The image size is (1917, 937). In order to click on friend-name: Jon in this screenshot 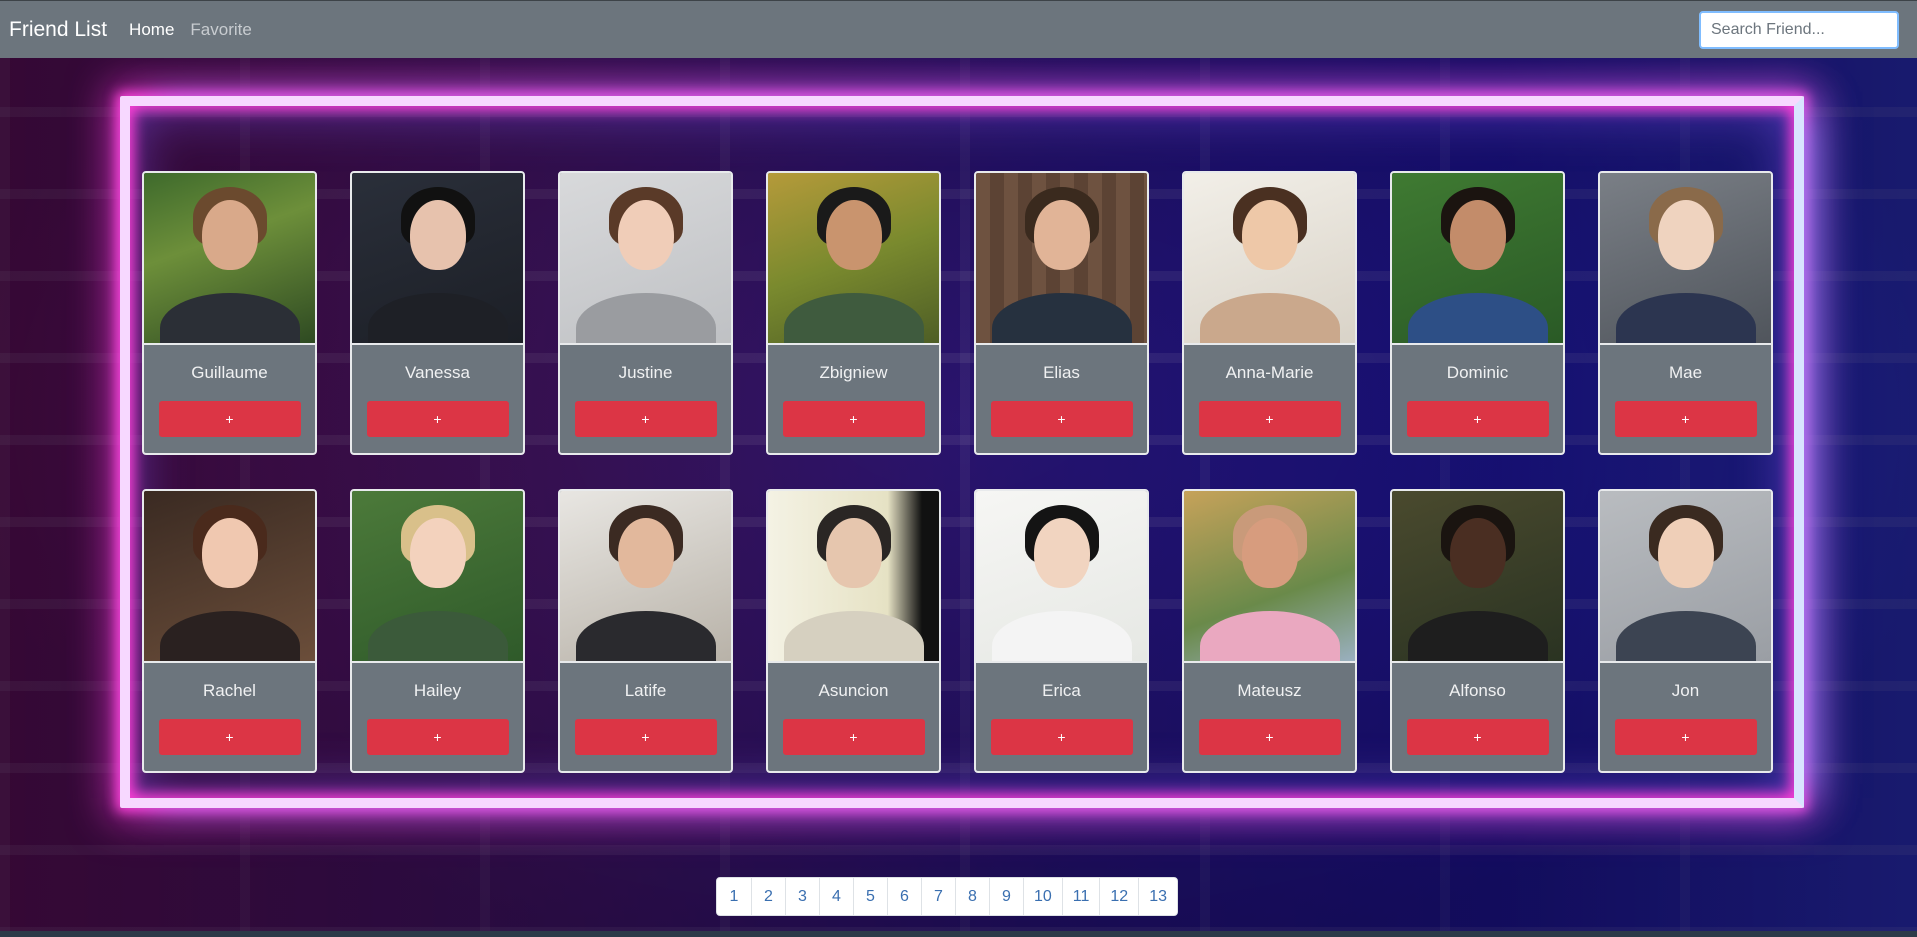, I will do `click(1685, 690)`.